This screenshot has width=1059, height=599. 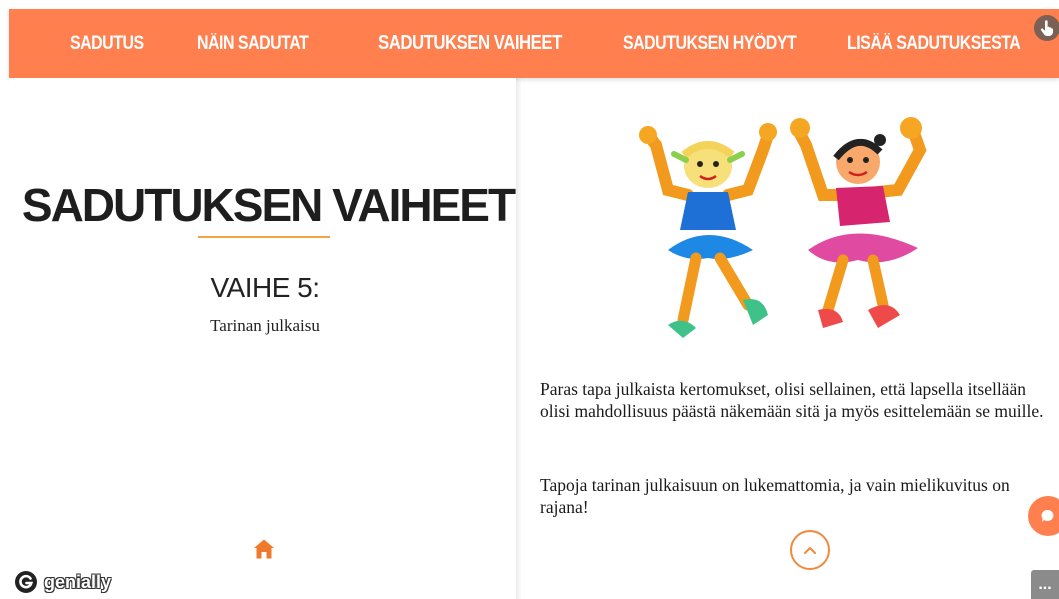 What do you see at coordinates (253, 43) in the screenshot?
I see `nav-item-nain-sadutat: NÄIN SADUTAT` at bounding box center [253, 43].